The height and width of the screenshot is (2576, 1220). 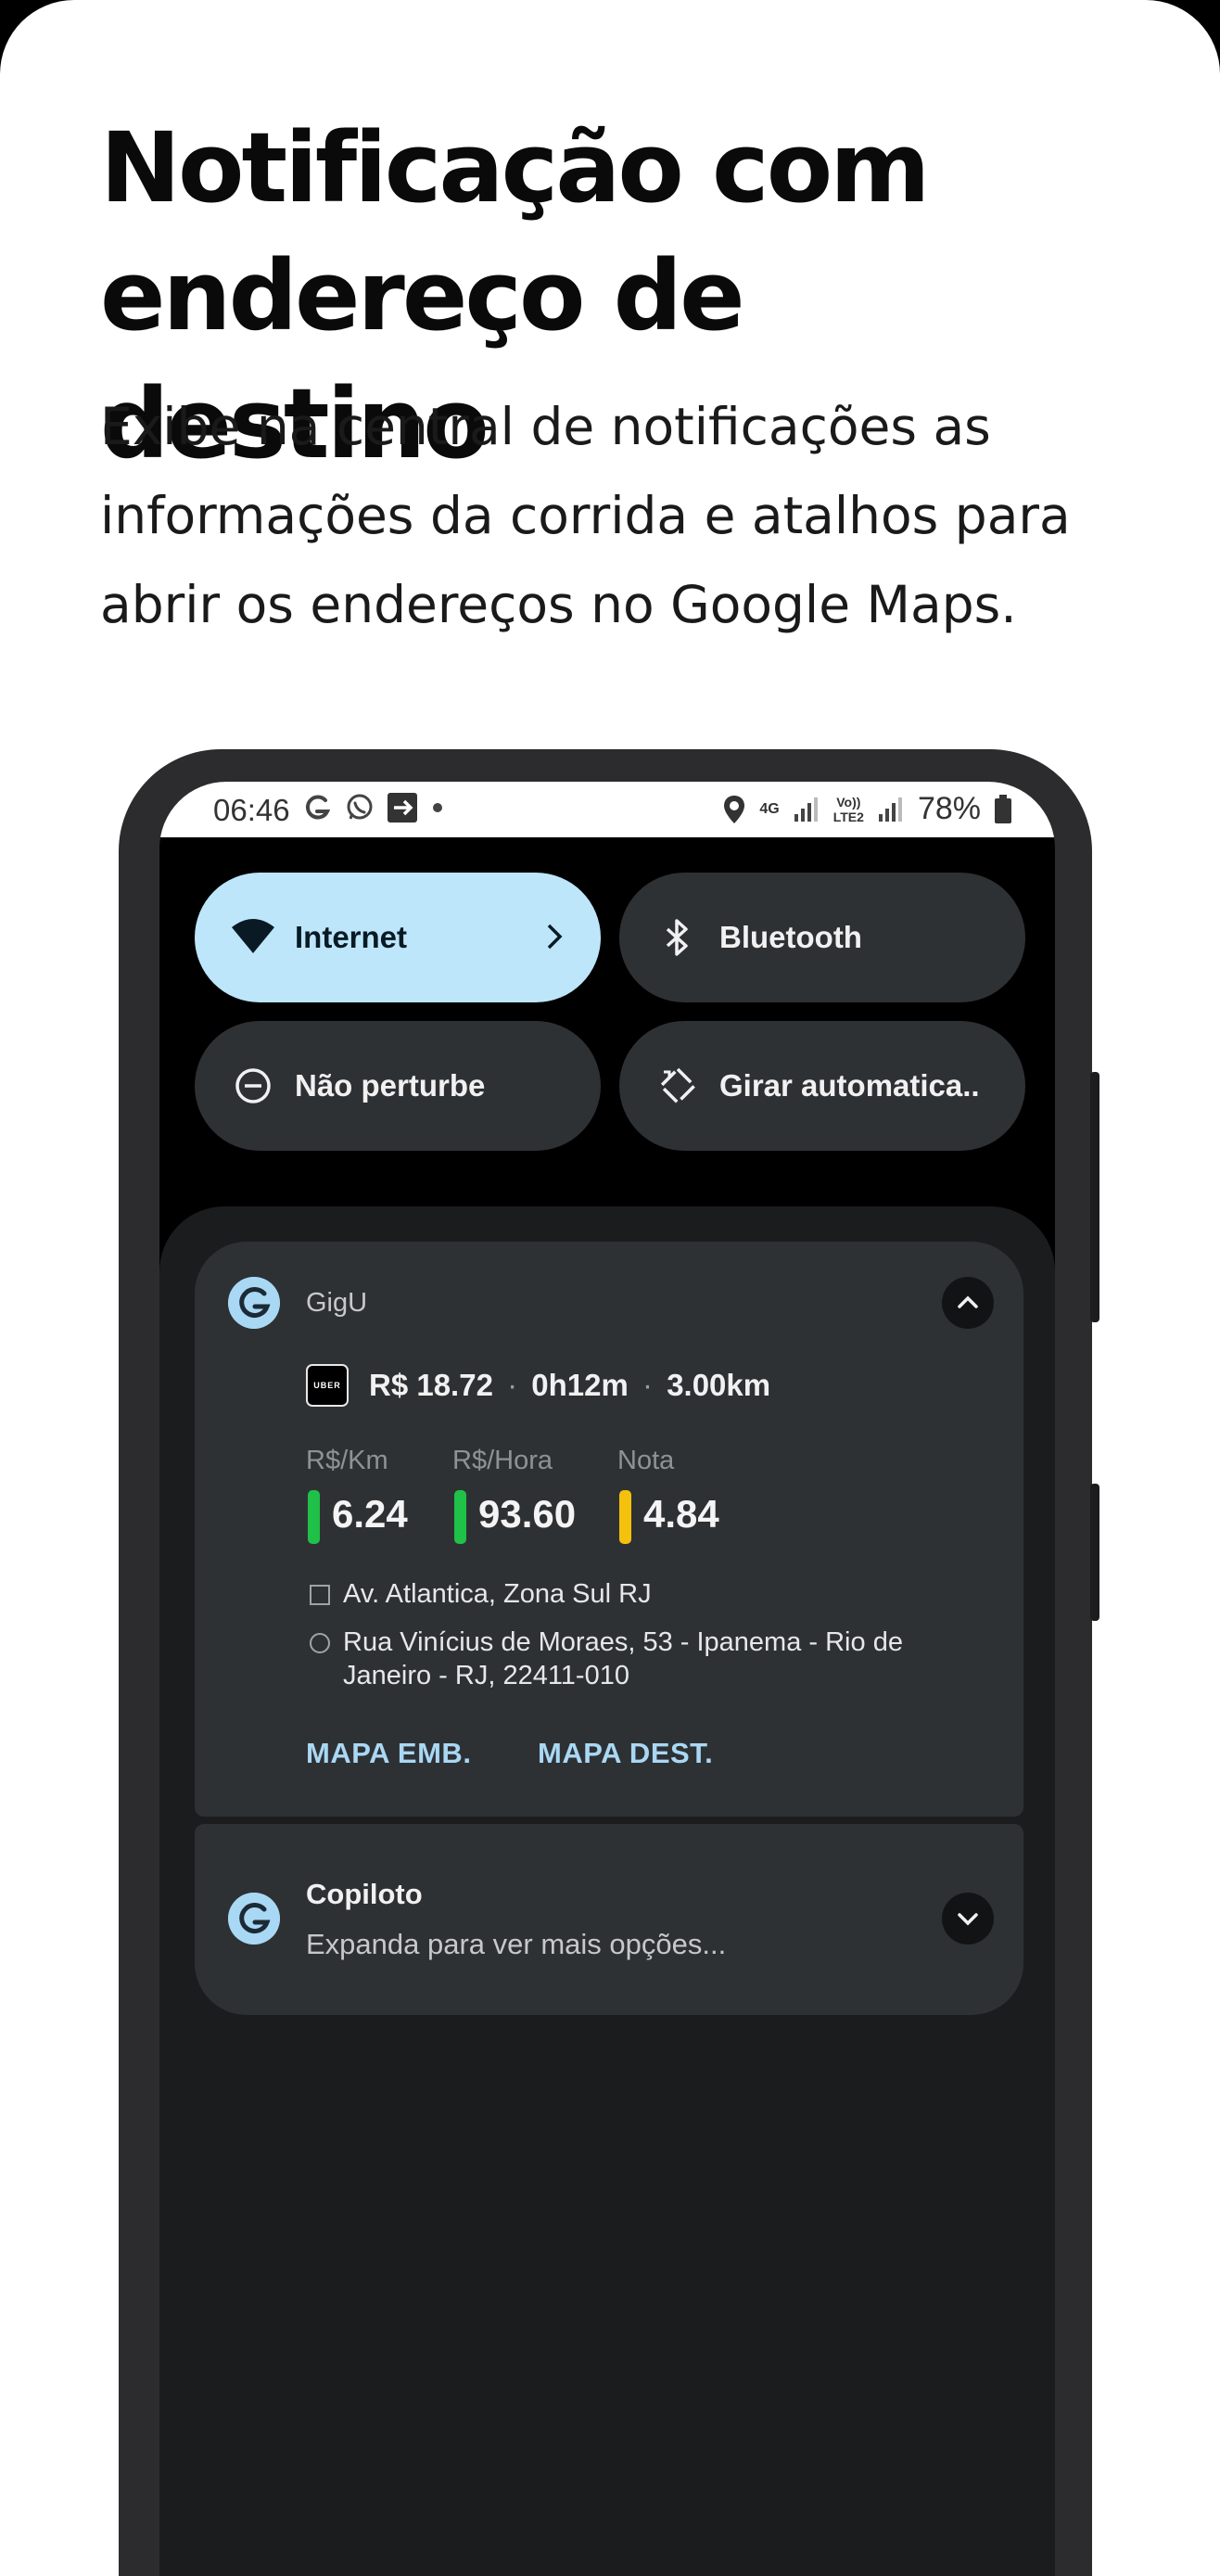 What do you see at coordinates (388, 1753) in the screenshot?
I see `pickup-map-button: MAPA EMB.` at bounding box center [388, 1753].